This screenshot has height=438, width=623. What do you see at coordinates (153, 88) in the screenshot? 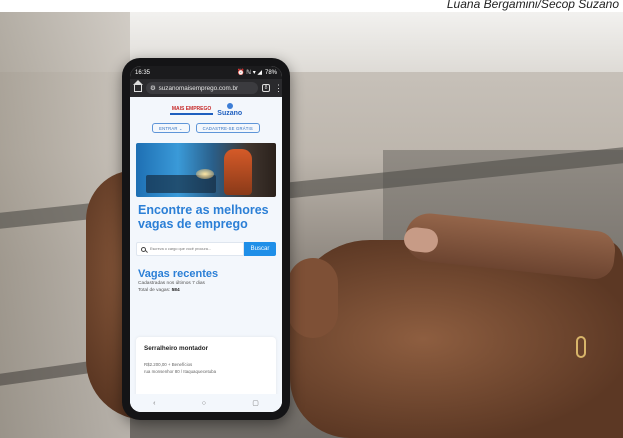
I see `site-settings-icon: ⚙` at bounding box center [153, 88].